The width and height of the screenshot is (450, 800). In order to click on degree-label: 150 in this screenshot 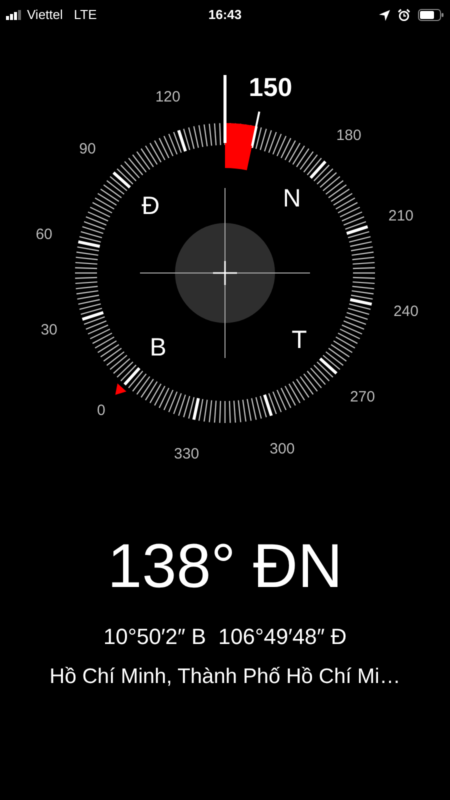, I will do `click(270, 87)`.